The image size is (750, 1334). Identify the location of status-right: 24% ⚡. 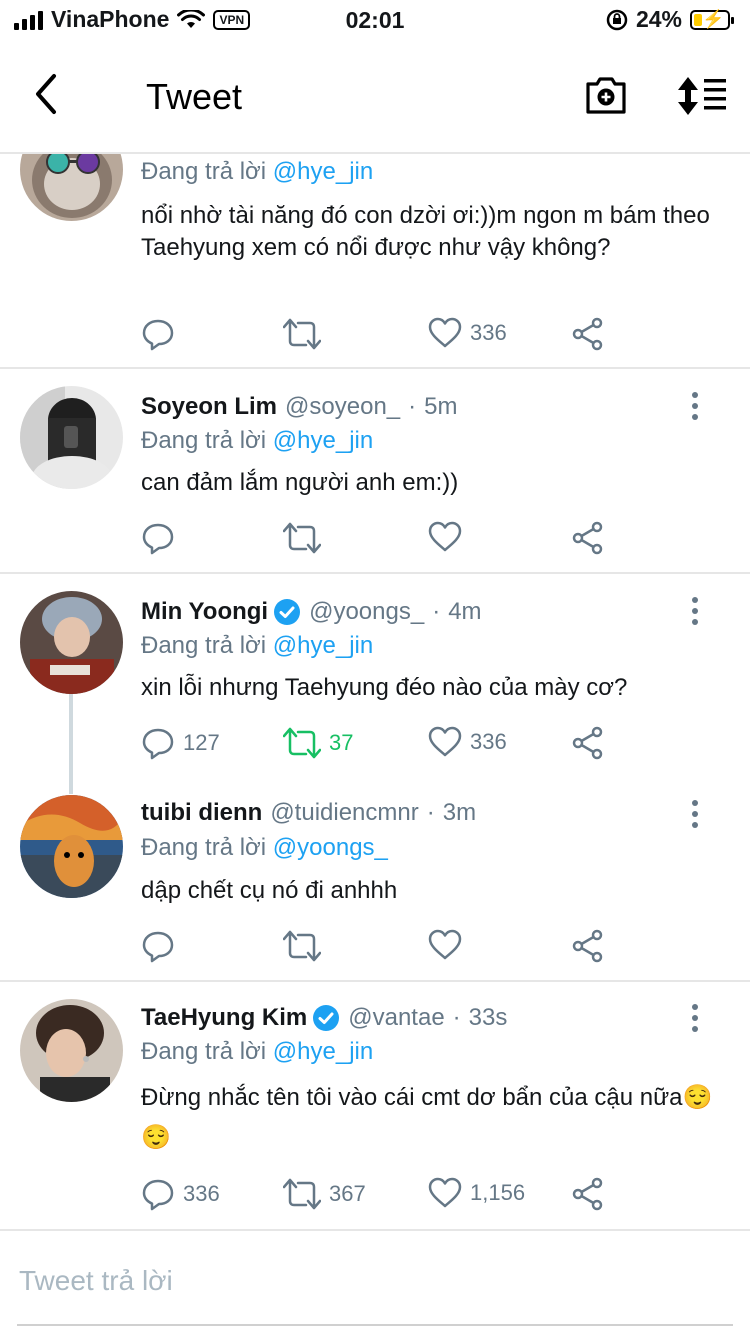
(670, 19).